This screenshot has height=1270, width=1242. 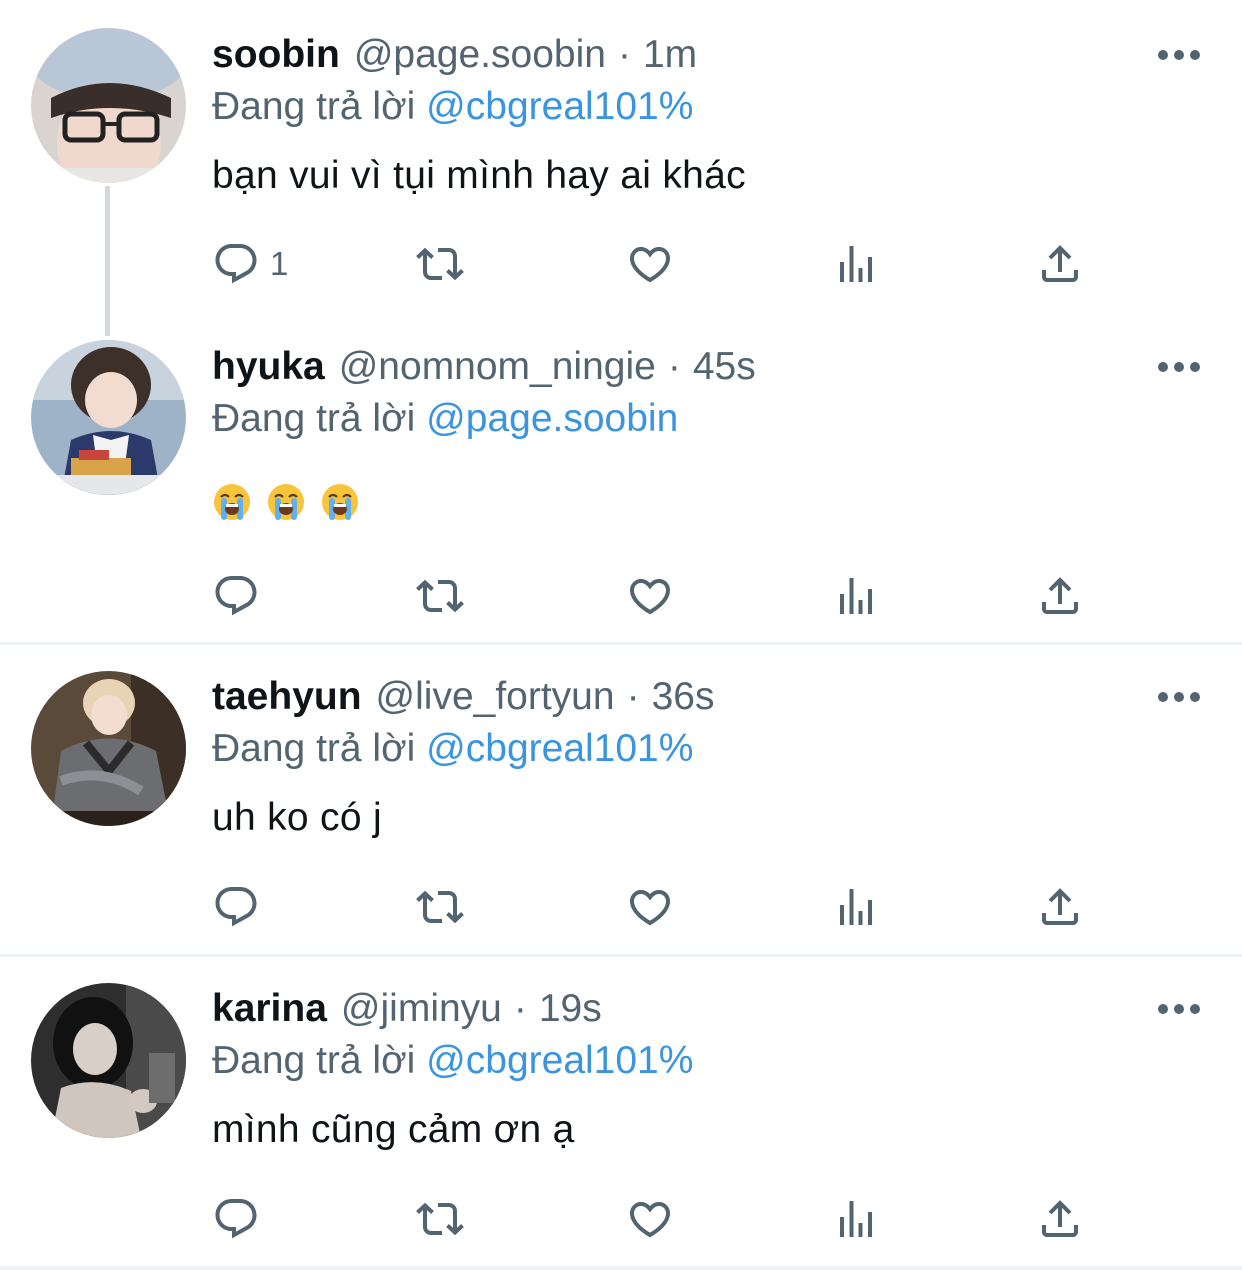 I want to click on tweet-header: hyuka @nomnom_ningie · 45s, so click(x=484, y=367).